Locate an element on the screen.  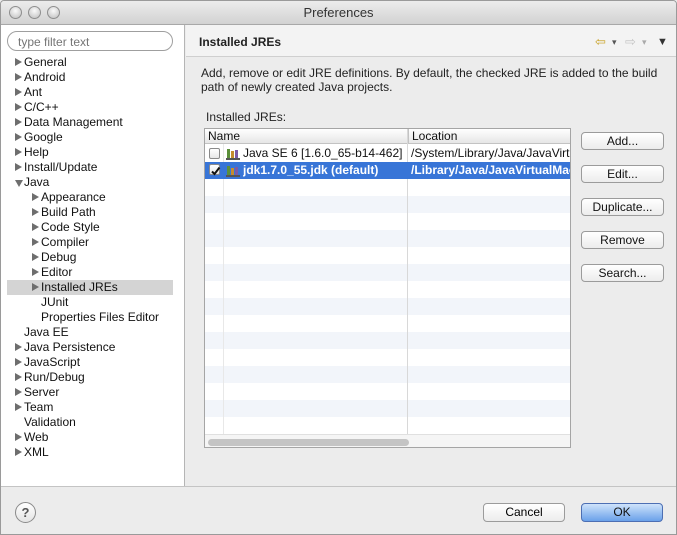
tree-item: Help is located at coordinates (91, 152).